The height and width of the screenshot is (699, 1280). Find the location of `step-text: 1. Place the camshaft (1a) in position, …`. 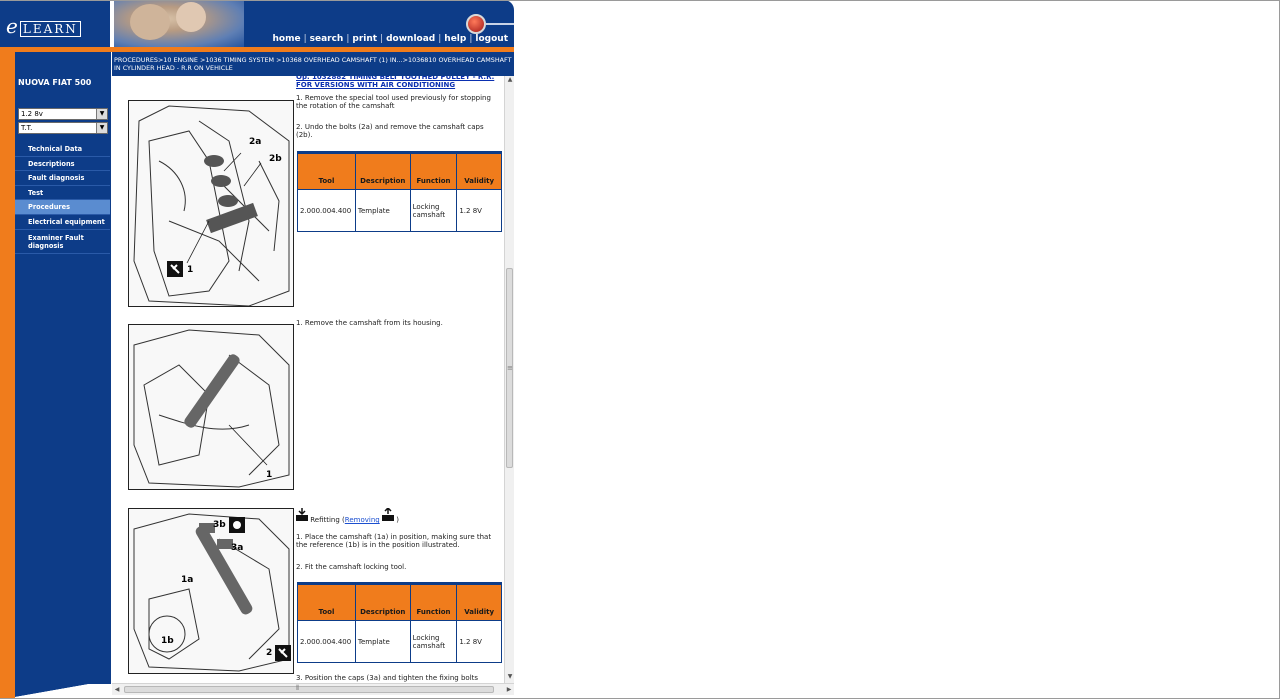

step-text: 1. Place the camshaft (1a) in position, … is located at coordinates (394, 541).